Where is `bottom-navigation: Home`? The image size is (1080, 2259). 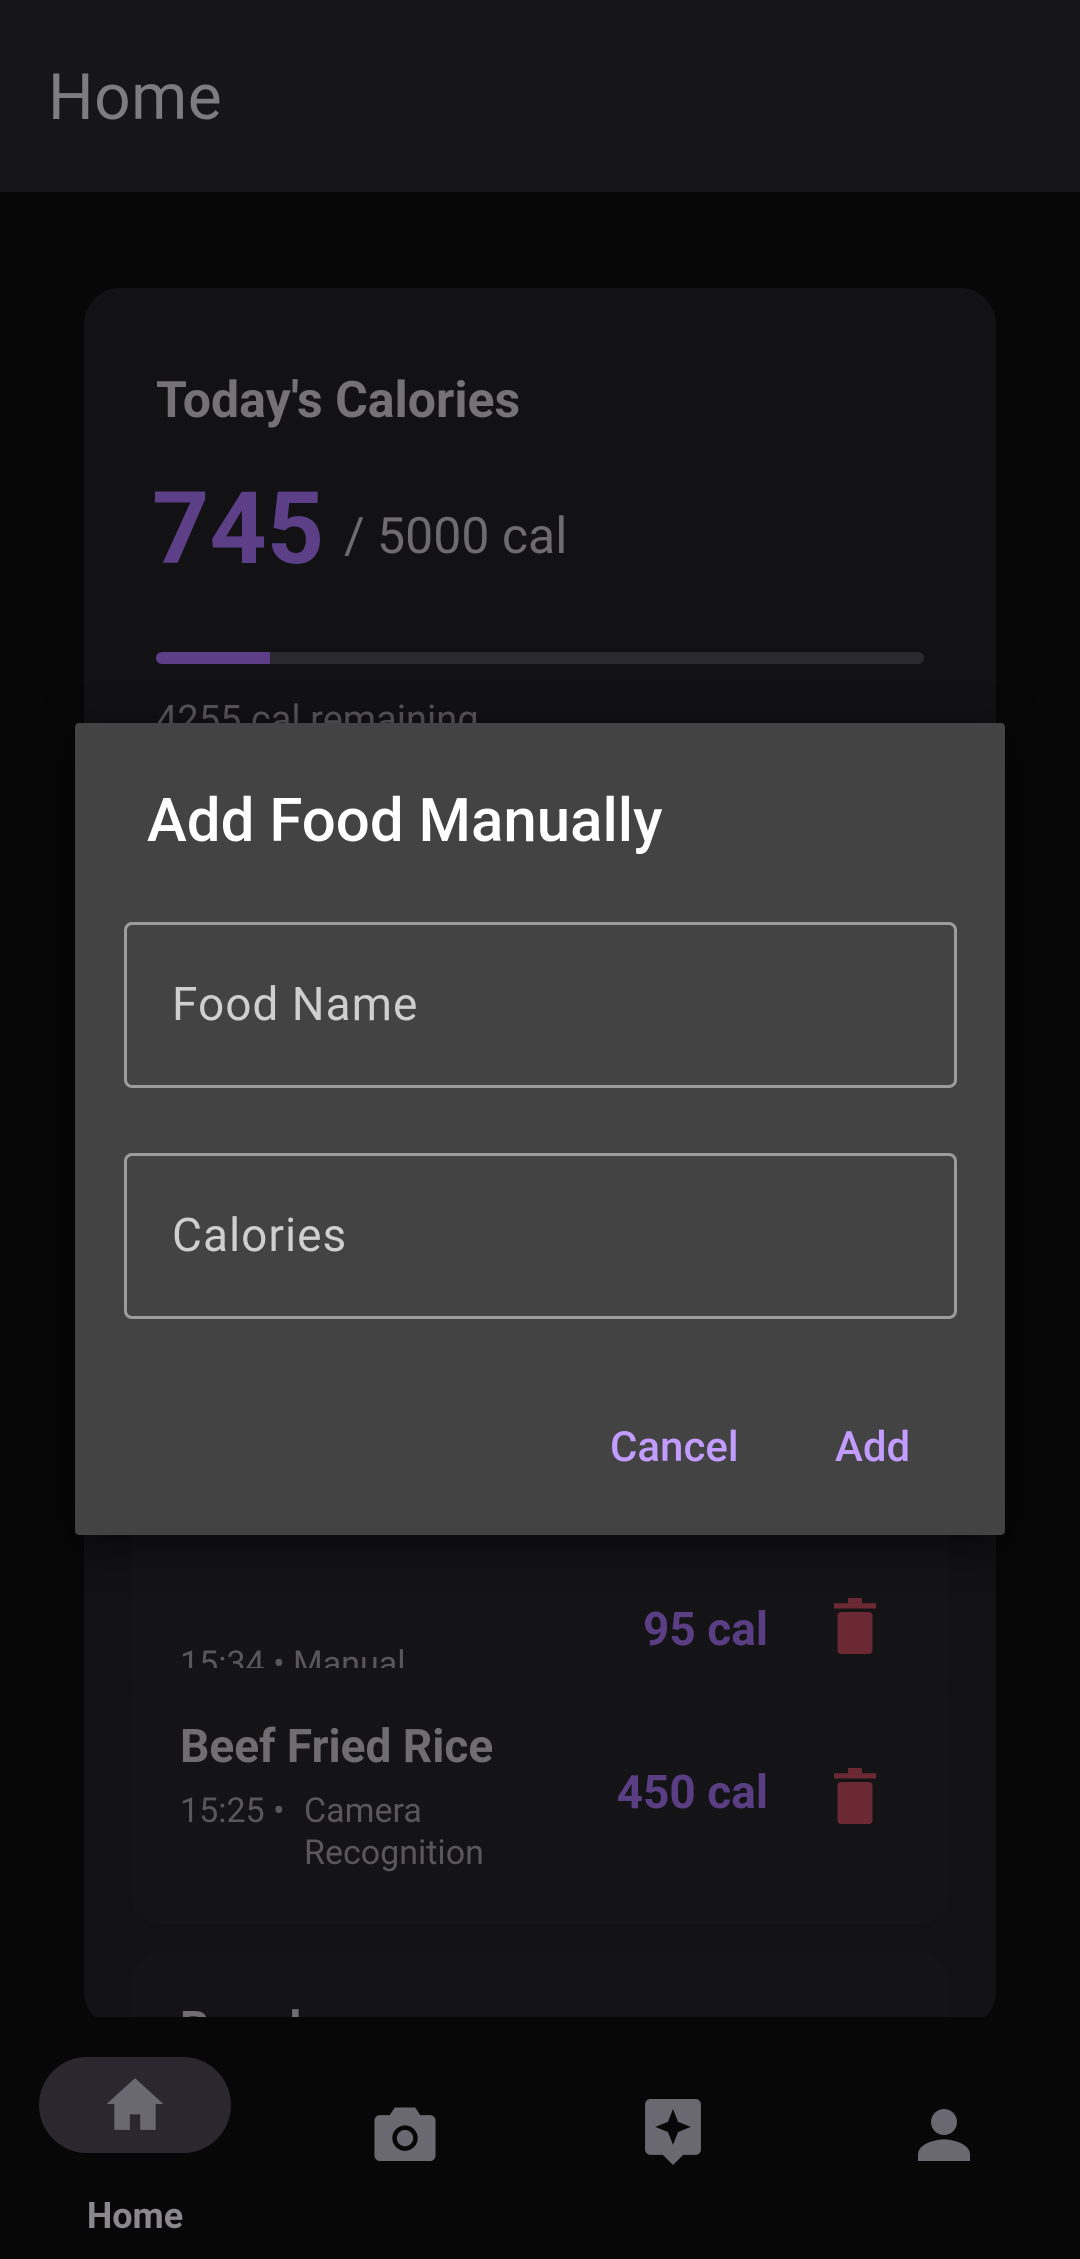 bottom-navigation: Home is located at coordinates (540, 2138).